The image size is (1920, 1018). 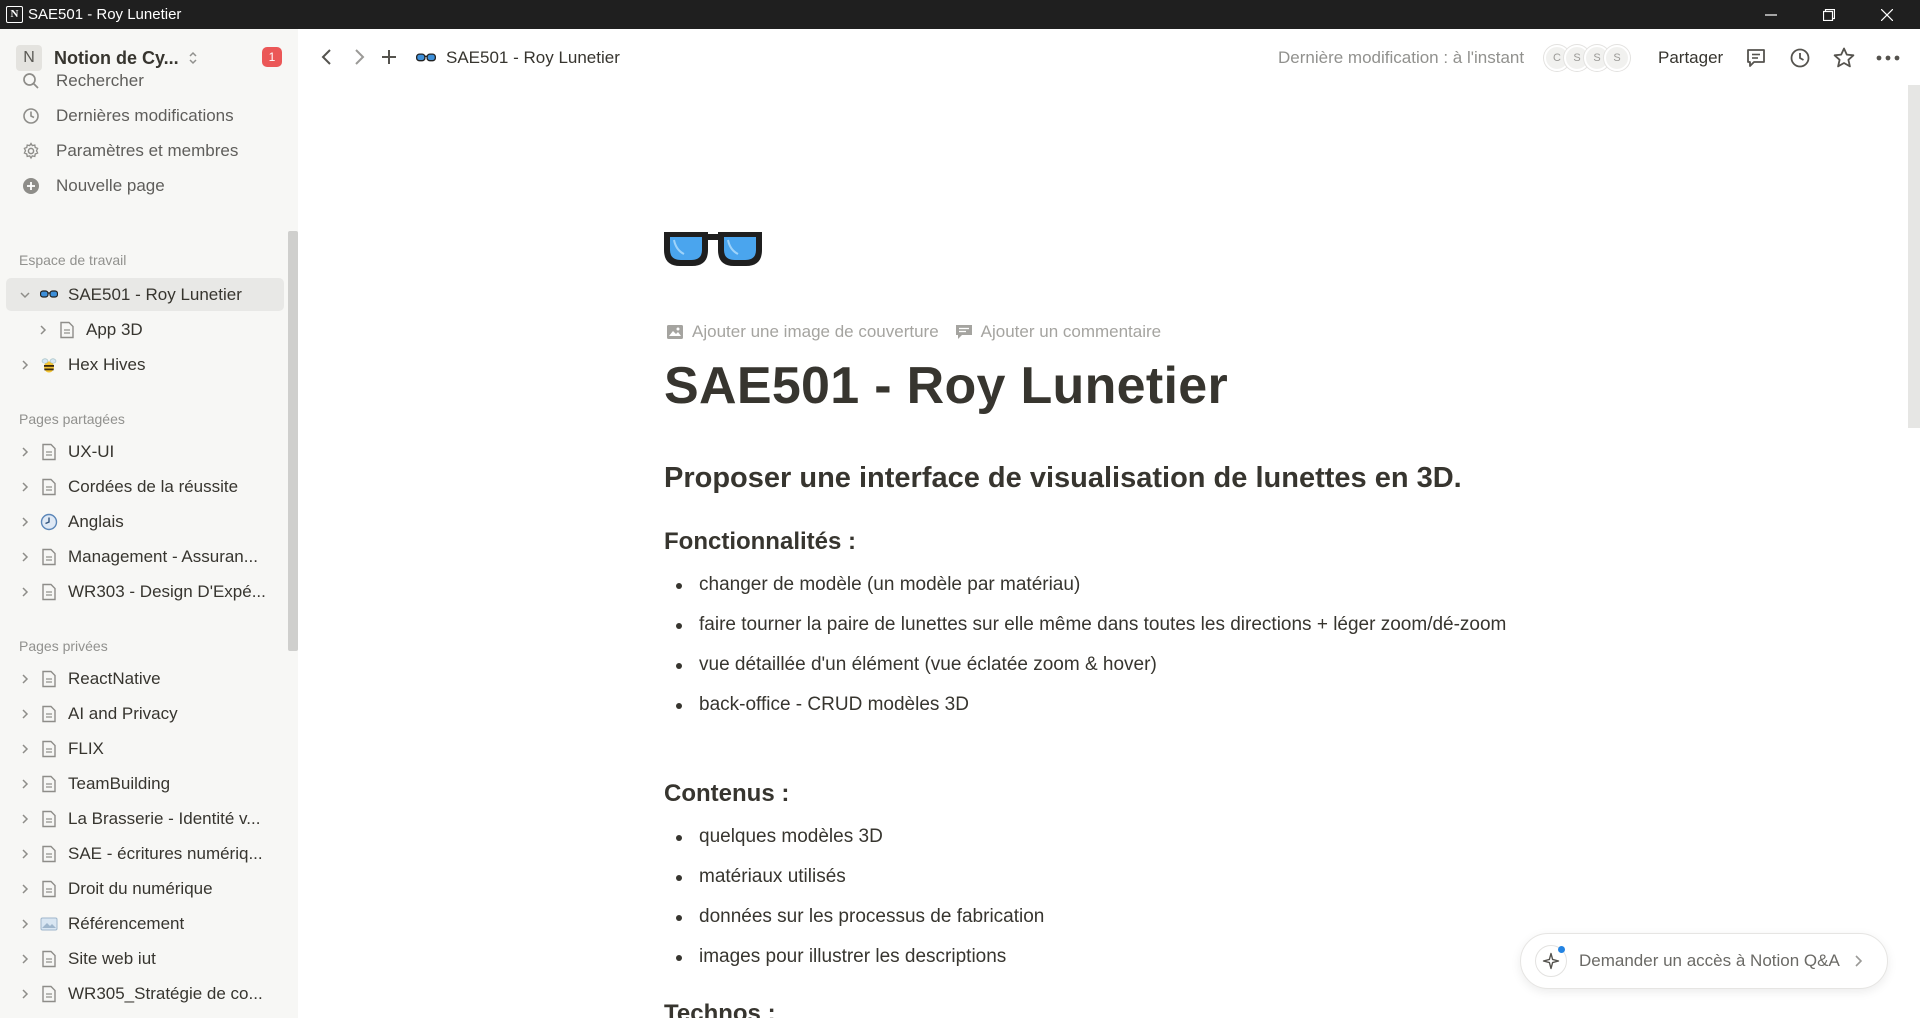 What do you see at coordinates (31, 186) in the screenshot?
I see `plus-circle-icon` at bounding box center [31, 186].